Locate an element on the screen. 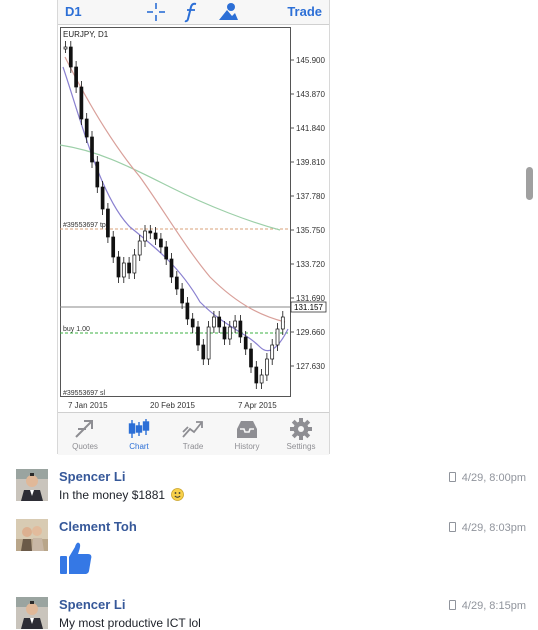 The width and height of the screenshot is (538, 630). tab-history-label: History is located at coordinates (247, 446).